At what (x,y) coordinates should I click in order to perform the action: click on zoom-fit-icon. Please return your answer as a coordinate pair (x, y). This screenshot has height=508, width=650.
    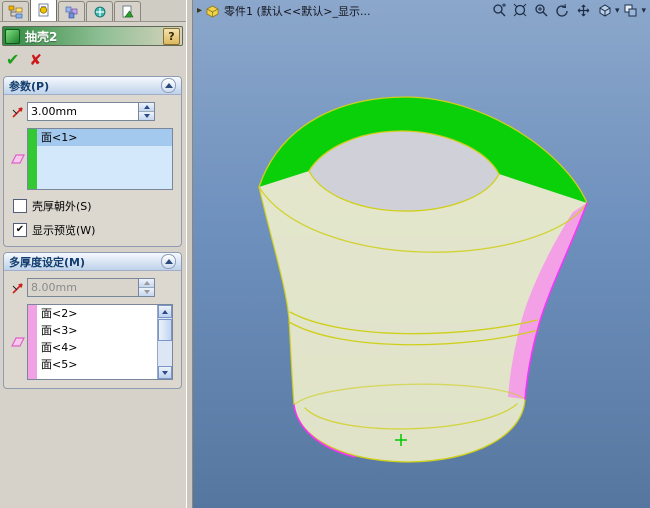
    Looking at the image, I should click on (521, 11).